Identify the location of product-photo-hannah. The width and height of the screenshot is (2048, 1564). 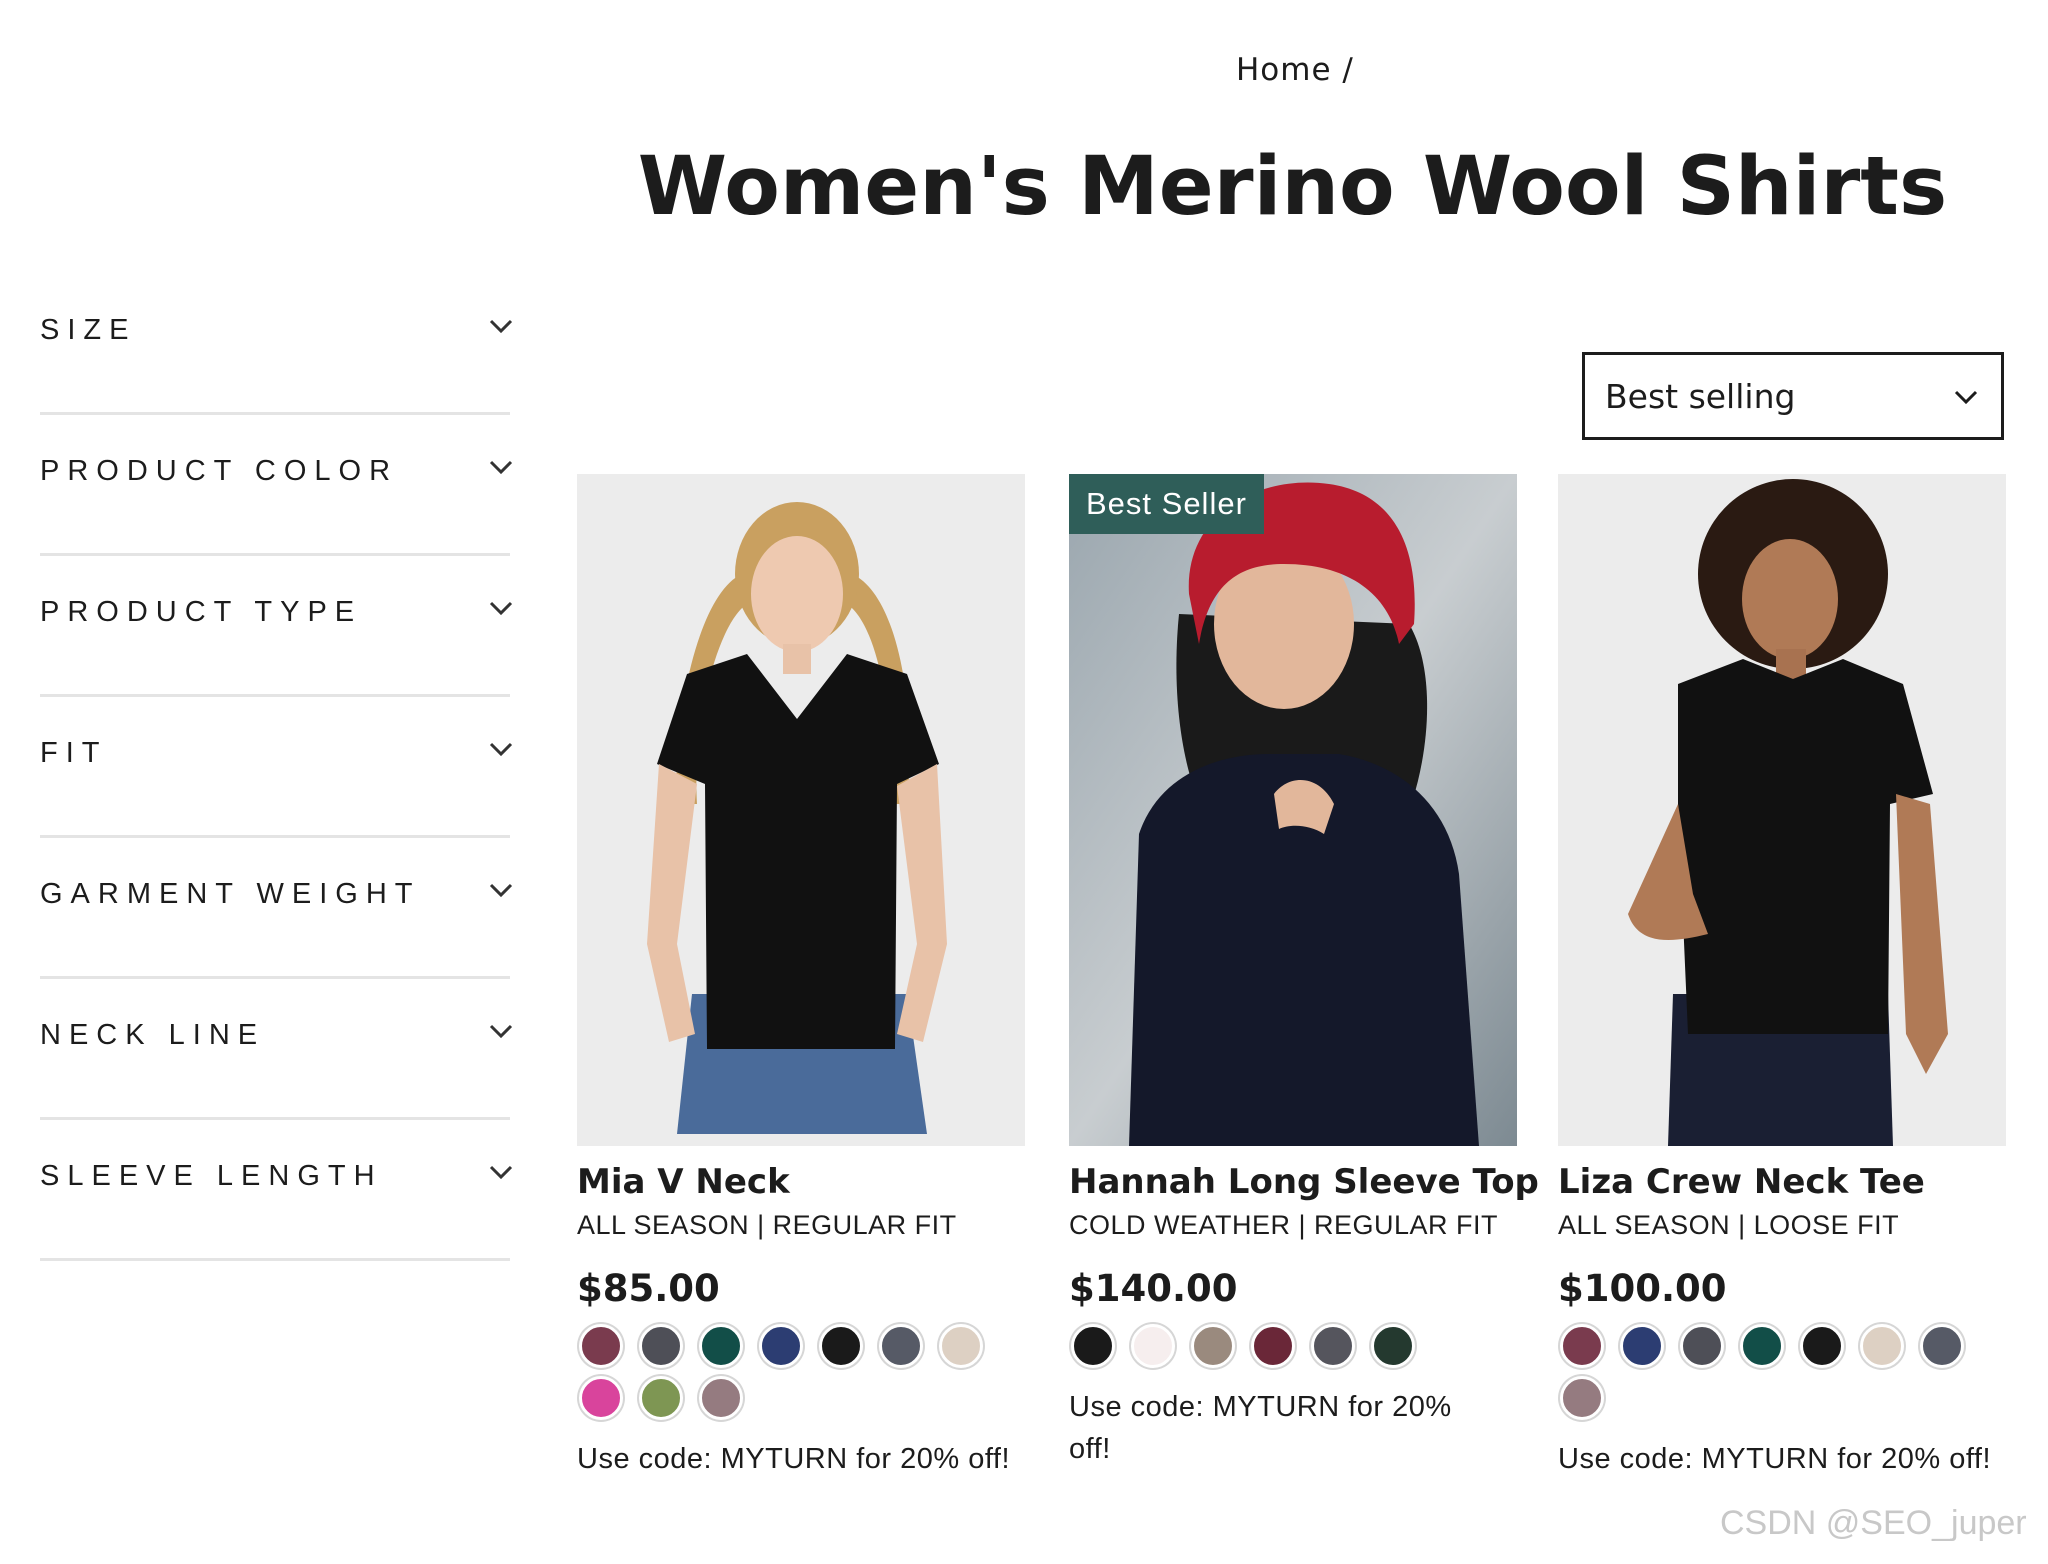
(1293, 810).